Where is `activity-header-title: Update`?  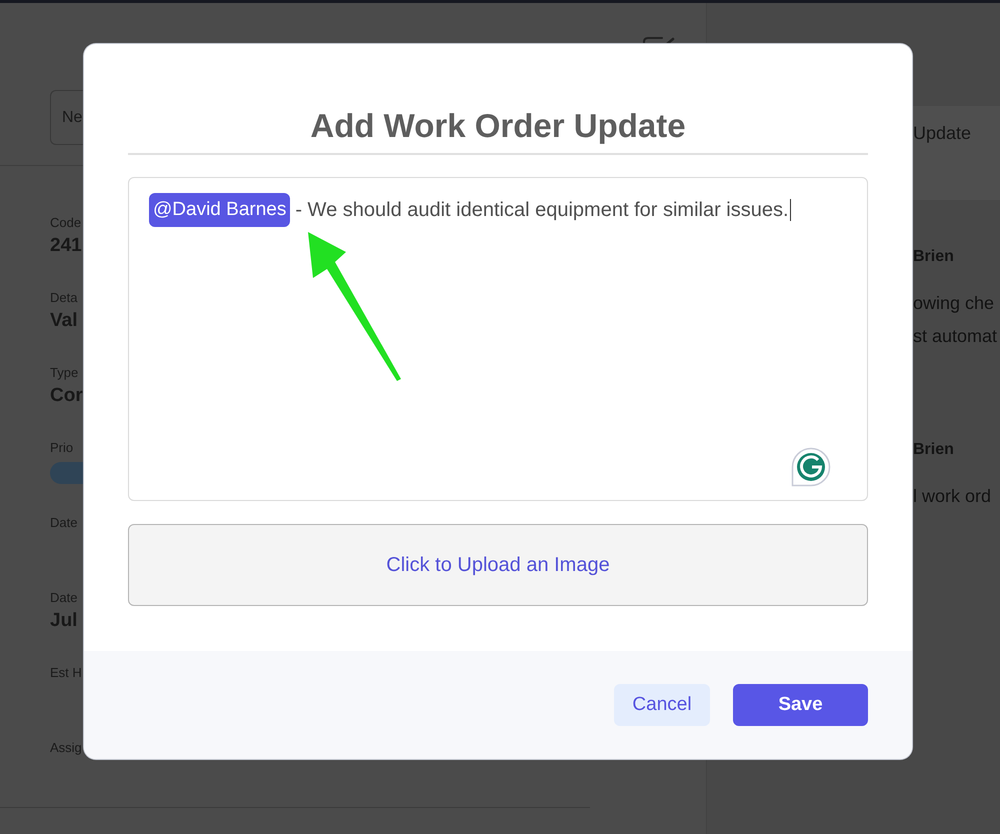 activity-header-title: Update is located at coordinates (942, 133).